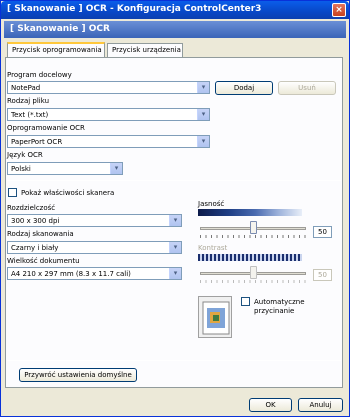  I want to click on restore-defaults-button: Przywróć ustawienia domyślne, so click(78, 375).